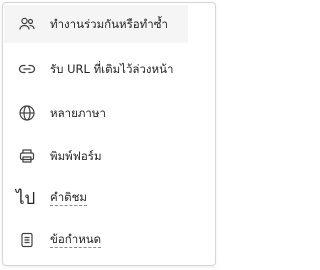  Describe the element at coordinates (78, 113) in the screenshot. I see `menu-item-label: หลายภาษา` at that location.